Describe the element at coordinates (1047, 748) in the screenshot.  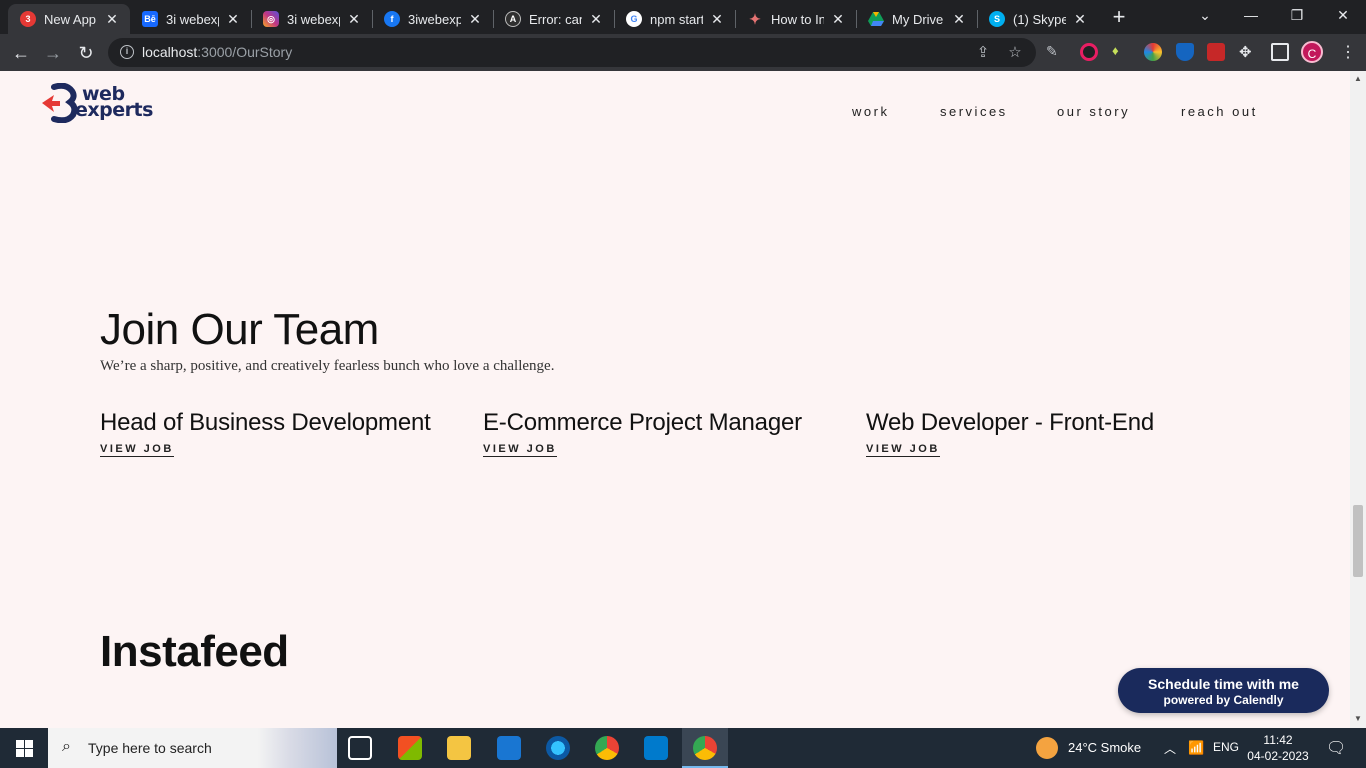
I see `weather-icon` at that location.